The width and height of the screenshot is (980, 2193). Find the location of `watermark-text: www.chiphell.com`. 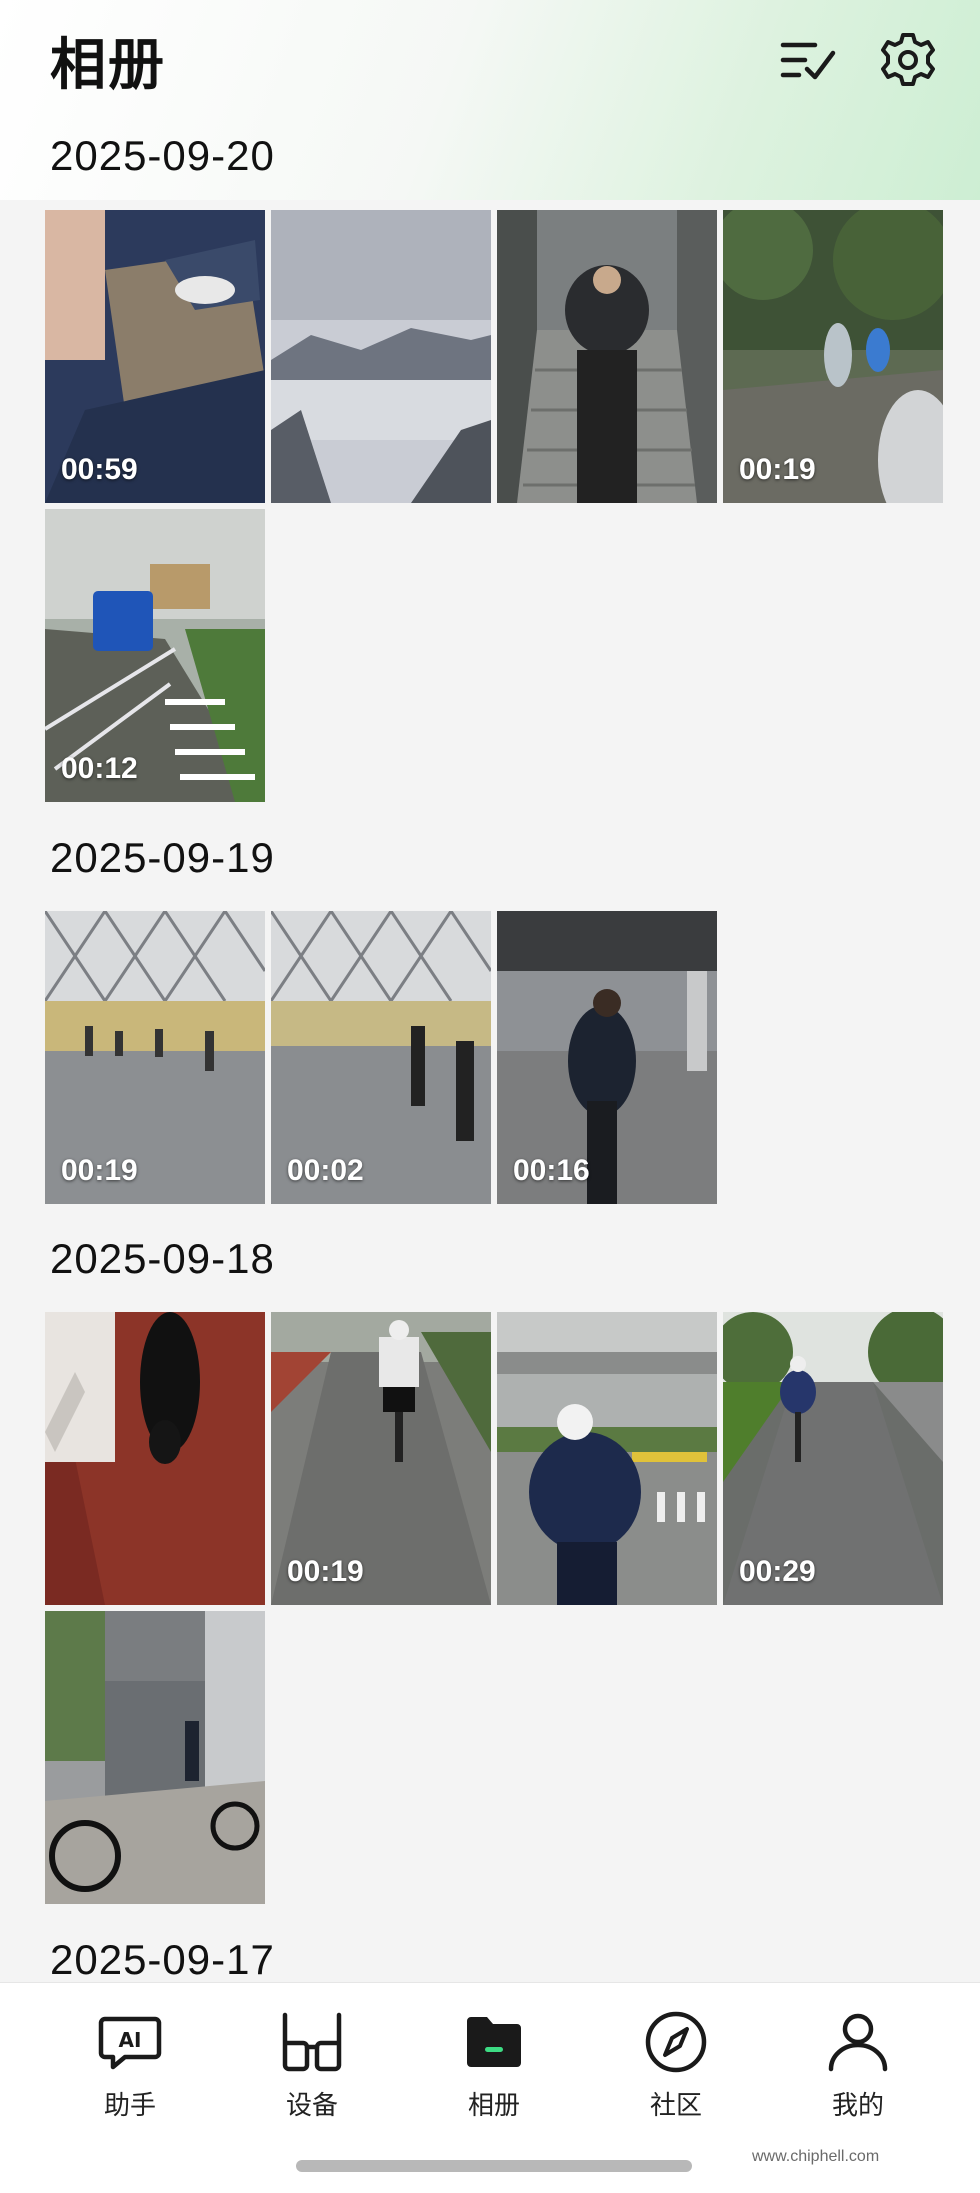

watermark-text: www.chiphell.com is located at coordinates (816, 2156).